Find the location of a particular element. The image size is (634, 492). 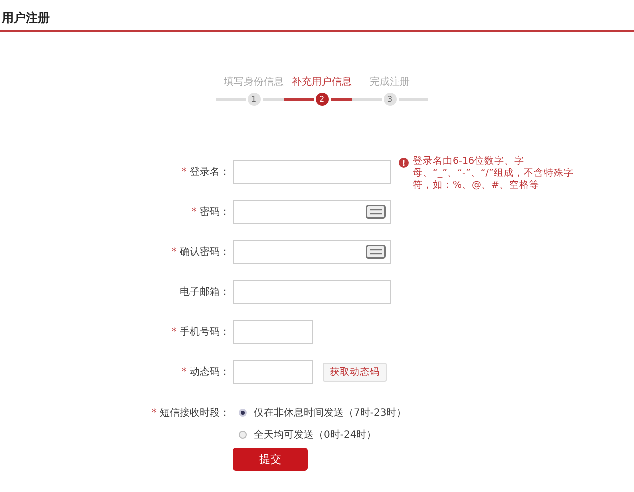

step-number: 3 is located at coordinates (390, 99).